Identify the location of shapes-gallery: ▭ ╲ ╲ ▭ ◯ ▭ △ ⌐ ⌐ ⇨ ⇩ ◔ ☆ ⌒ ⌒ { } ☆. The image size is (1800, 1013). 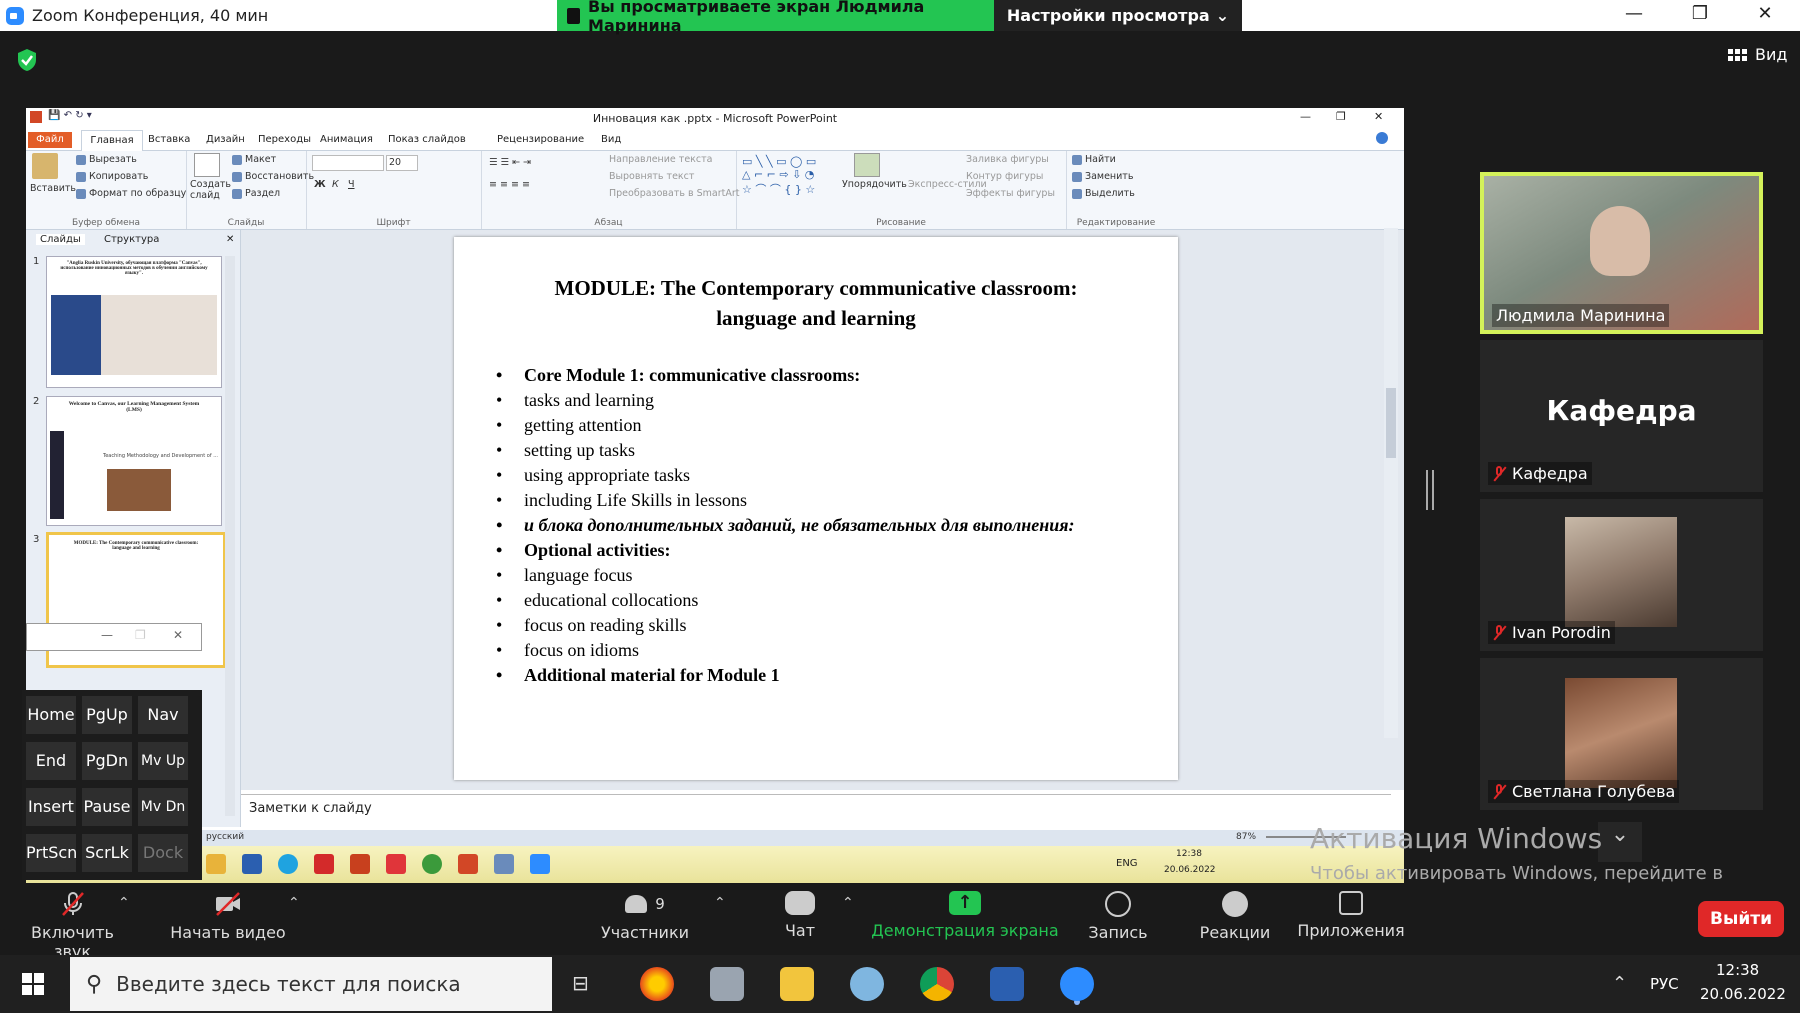
(779, 176).